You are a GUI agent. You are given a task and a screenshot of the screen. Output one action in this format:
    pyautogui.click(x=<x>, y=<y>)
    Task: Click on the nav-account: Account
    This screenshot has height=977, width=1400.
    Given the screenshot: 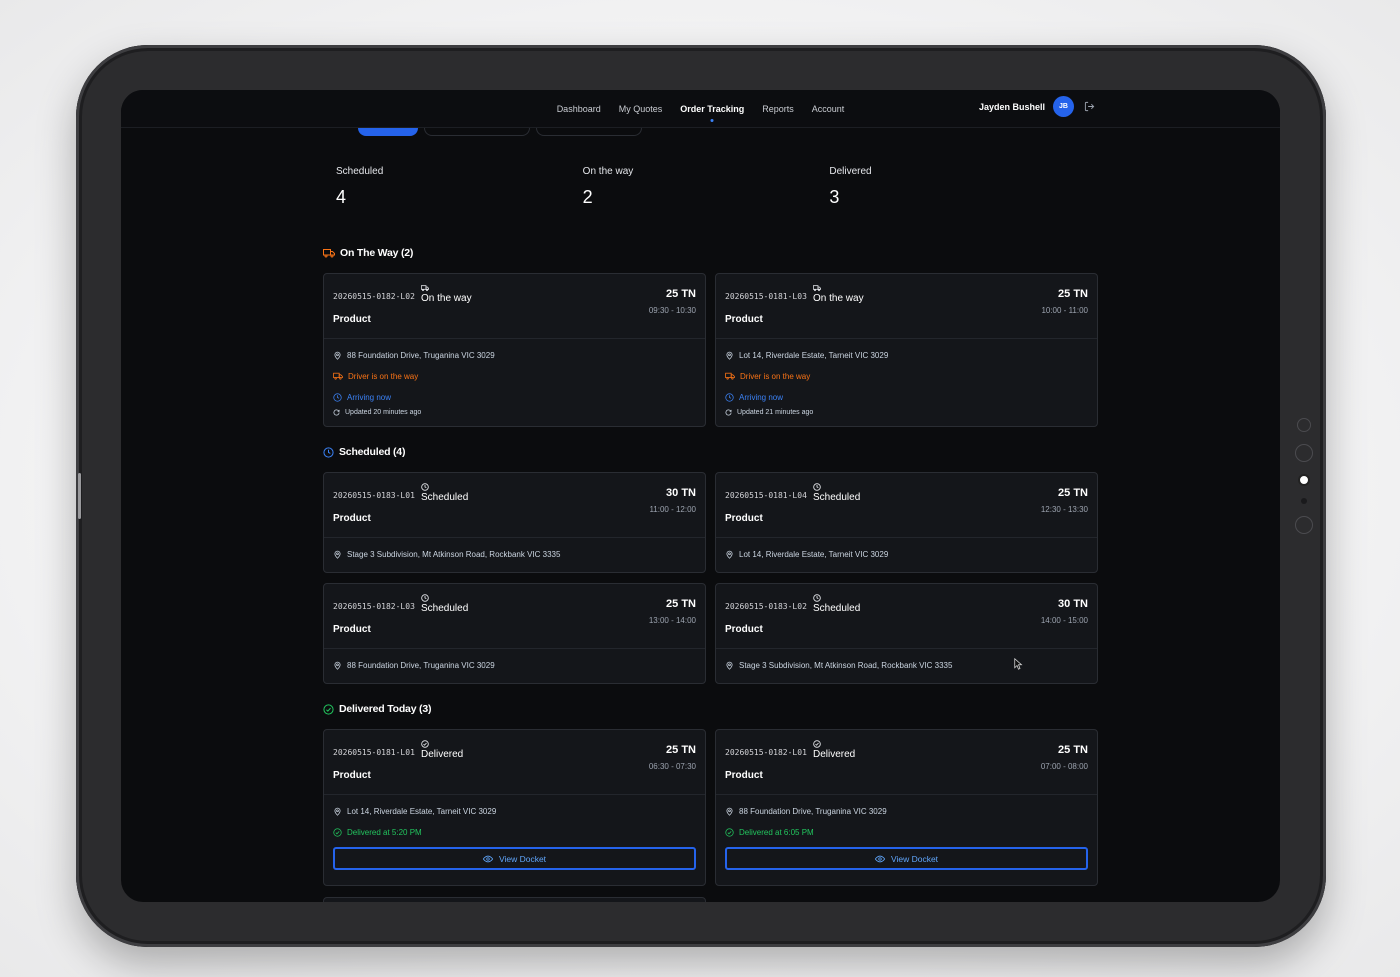 What is the action you would take?
    pyautogui.click(x=828, y=109)
    